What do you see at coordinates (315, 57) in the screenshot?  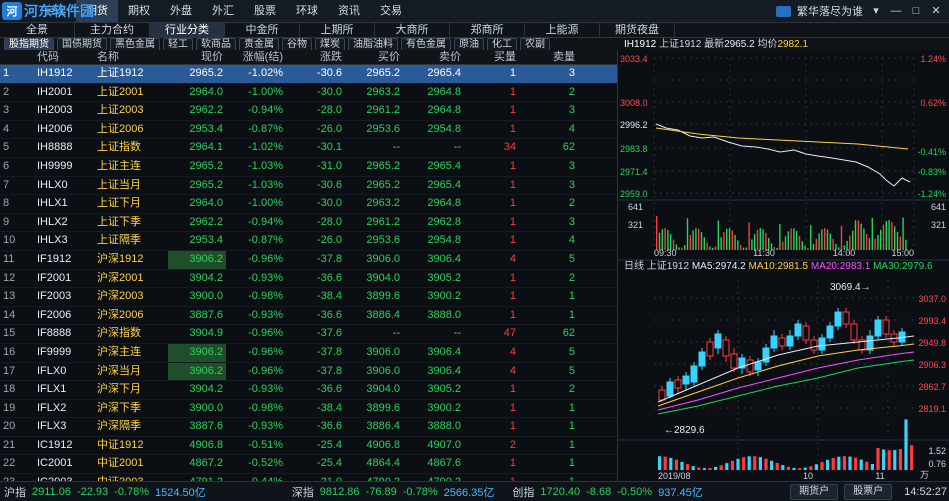 I see `column-header: 涨跌` at bounding box center [315, 57].